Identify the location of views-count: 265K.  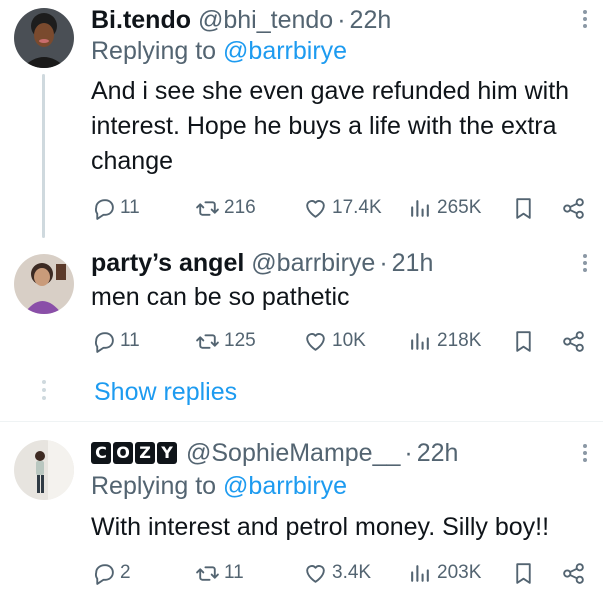
(459, 207).